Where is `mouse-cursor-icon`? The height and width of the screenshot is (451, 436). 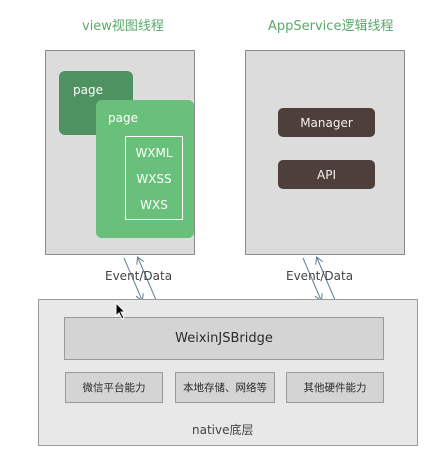
mouse-cursor-icon is located at coordinates (121, 311).